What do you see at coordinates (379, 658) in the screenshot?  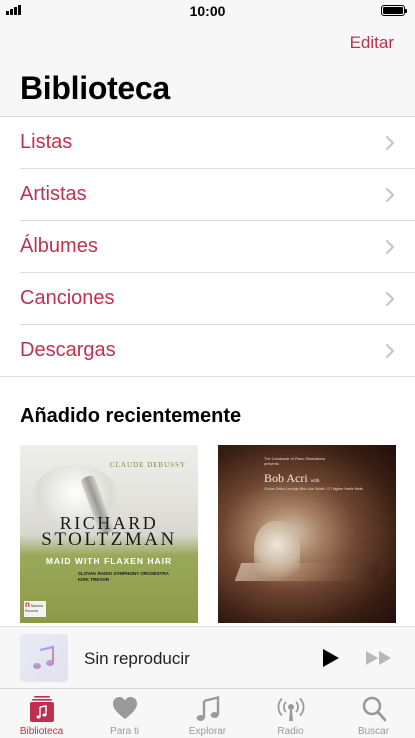 I see `next-track-icon` at bounding box center [379, 658].